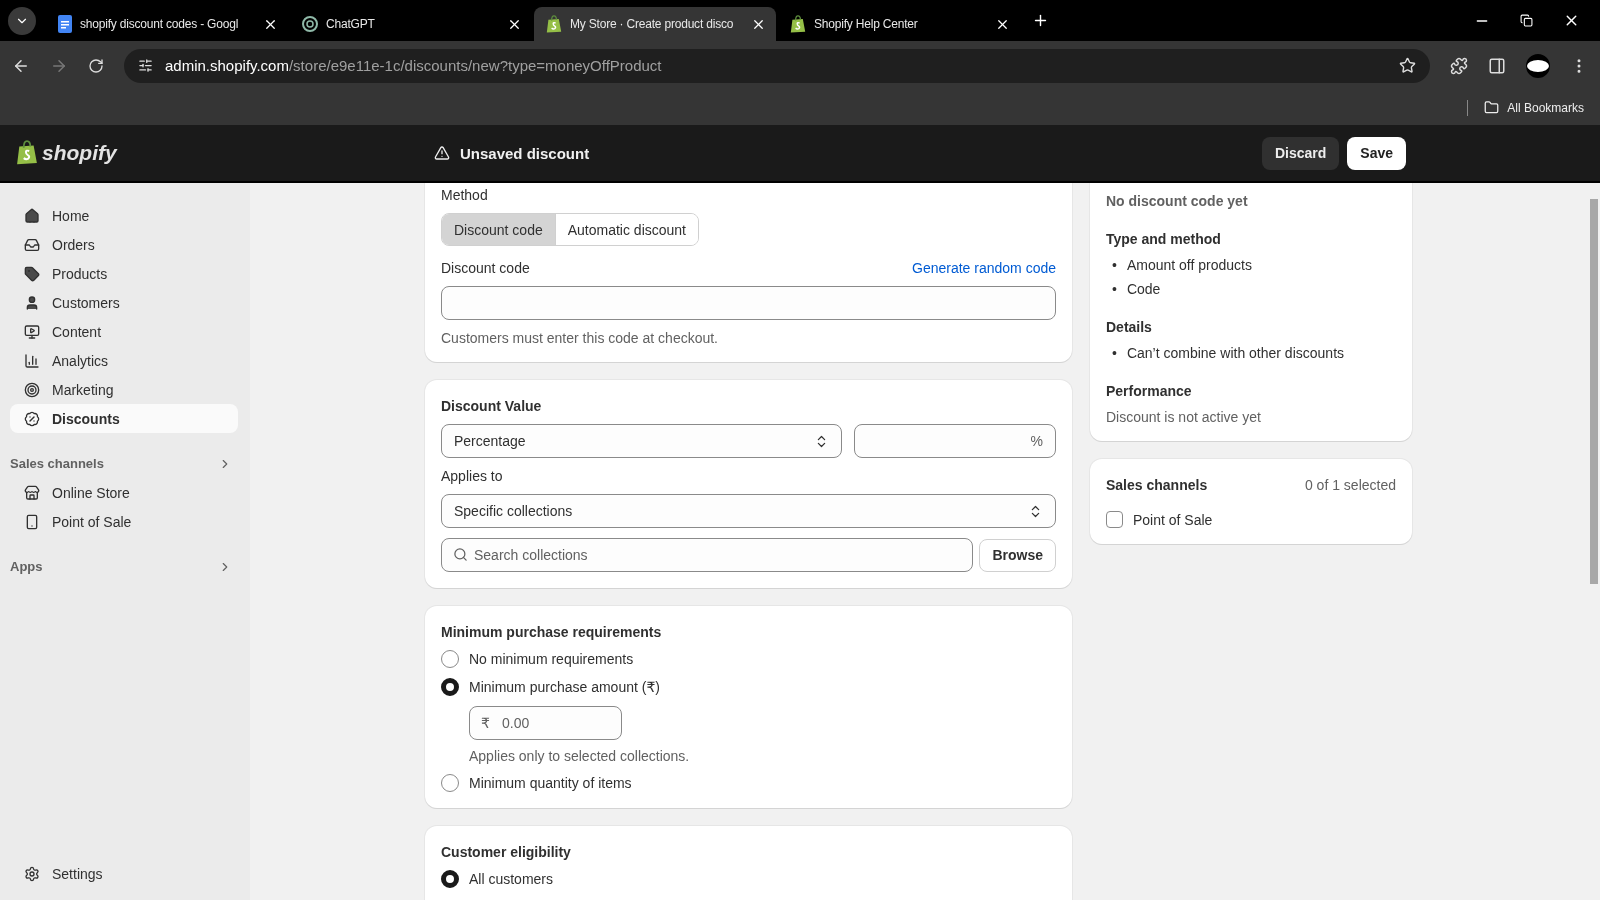 This screenshot has width=1600, height=900. What do you see at coordinates (465, 195) in the screenshot?
I see `field-label: Method` at bounding box center [465, 195].